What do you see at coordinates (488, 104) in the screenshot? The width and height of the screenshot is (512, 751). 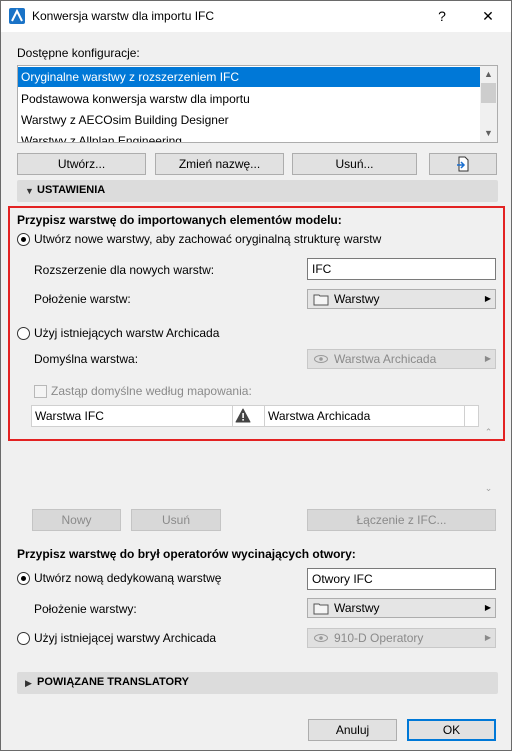 I see `configs-scrollbar: ▲ ▼` at bounding box center [488, 104].